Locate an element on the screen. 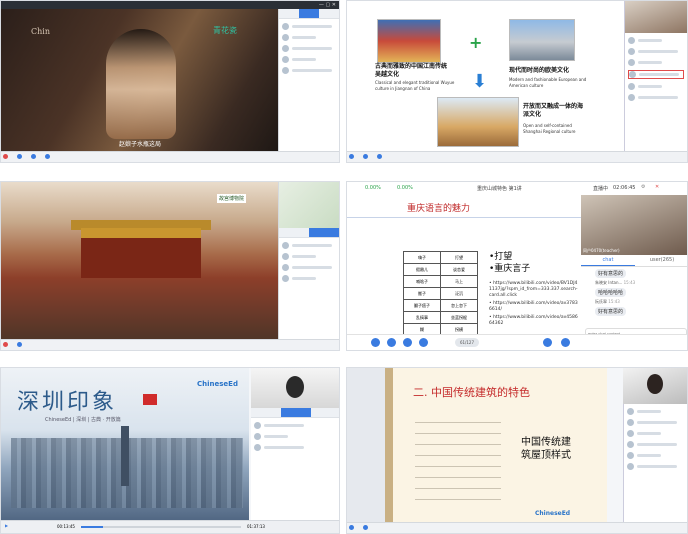  presentation-slide: 二. 中国传统建筑的特色 中国传统建筑屋顶样式 ChineseEd is located at coordinates (496, 445).